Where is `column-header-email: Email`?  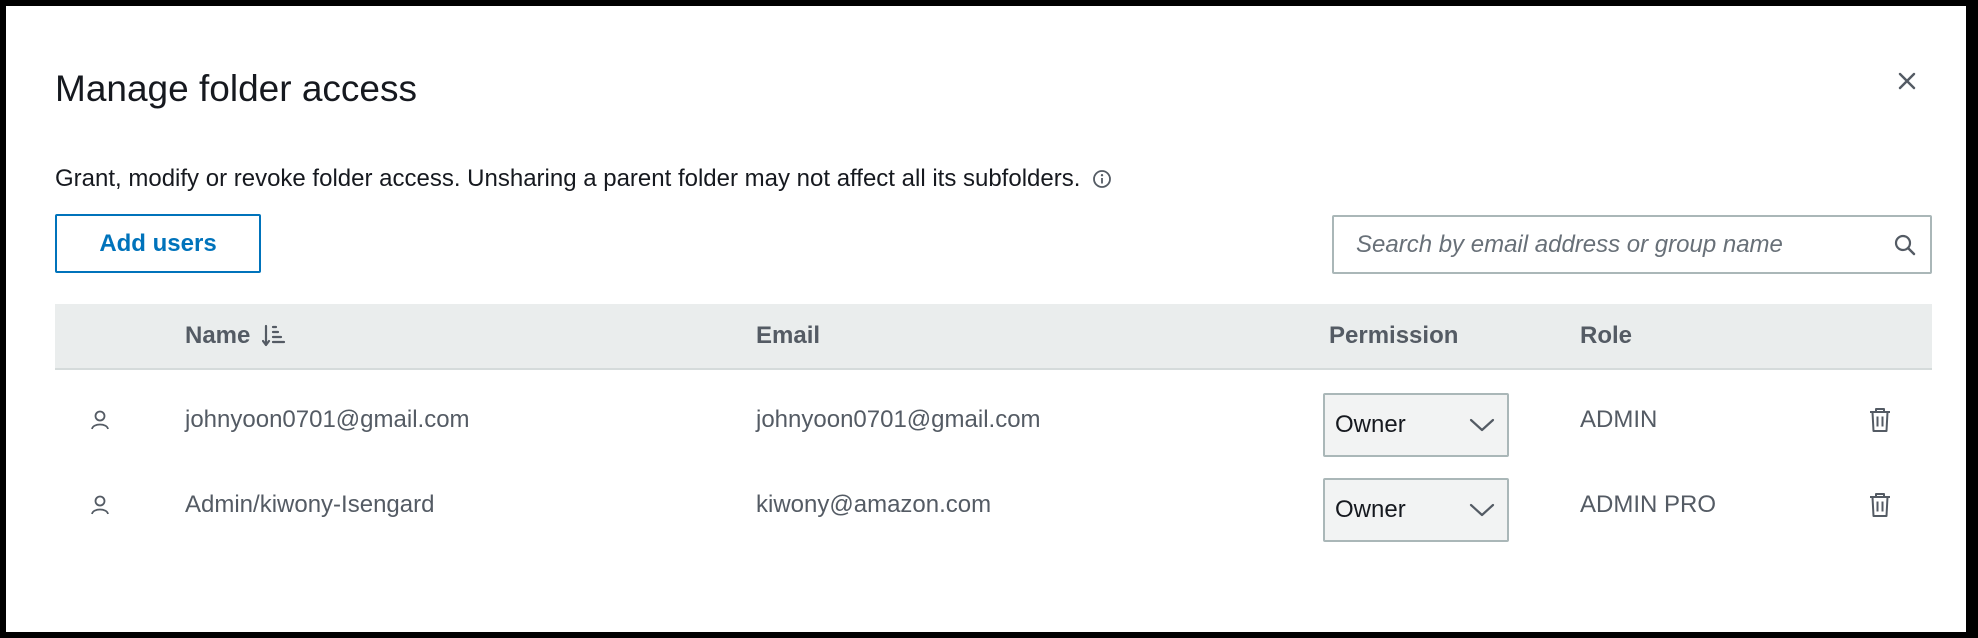 column-header-email: Email is located at coordinates (788, 335).